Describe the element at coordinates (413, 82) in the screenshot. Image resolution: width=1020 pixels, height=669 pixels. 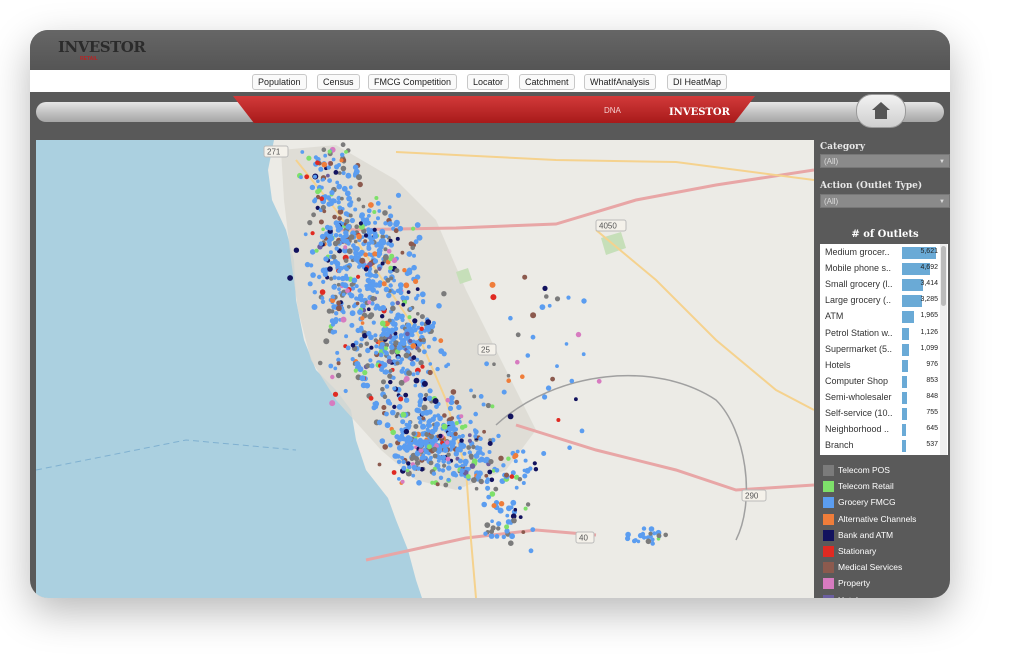
I see `tab-fmcg-competition: FMCG Competition` at that location.